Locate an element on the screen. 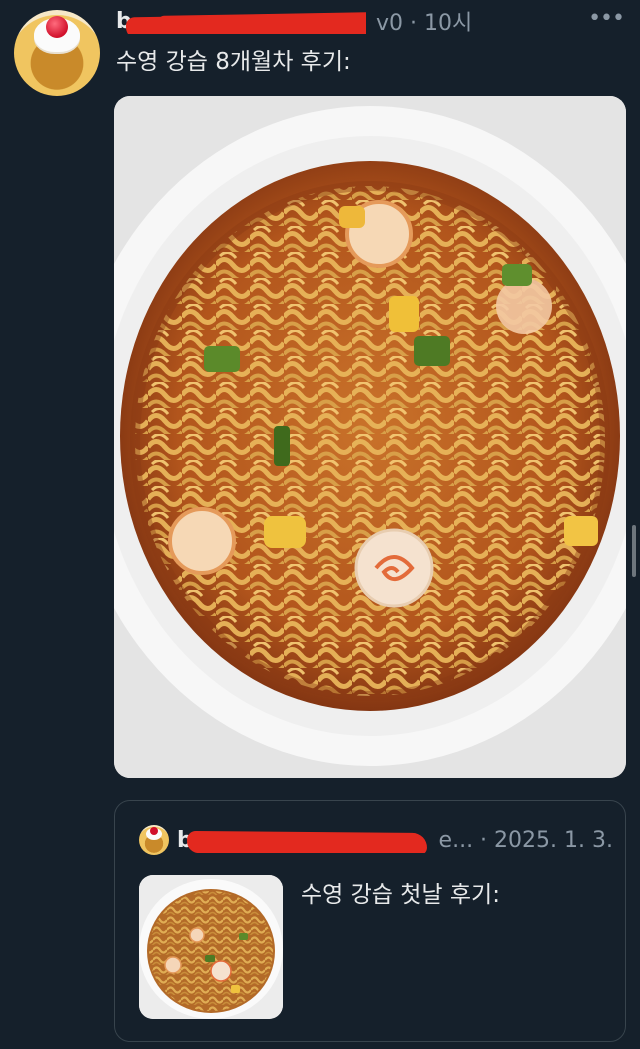 Image resolution: width=640 pixels, height=1049 pixels. quote-meta: e... · 2025. 1. 3. is located at coordinates (526, 840).